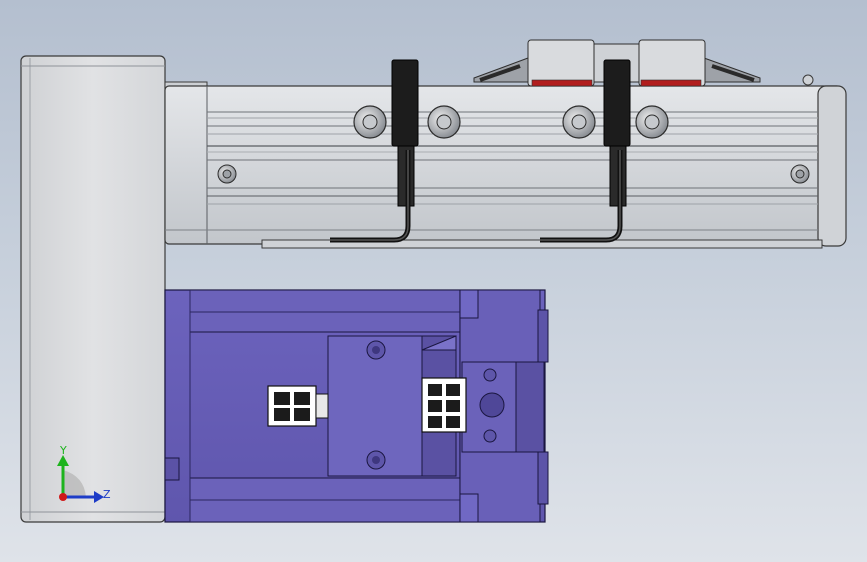 Image resolution: width=867 pixels, height=562 pixels. I want to click on z-axis-label: Z, so click(107, 494).